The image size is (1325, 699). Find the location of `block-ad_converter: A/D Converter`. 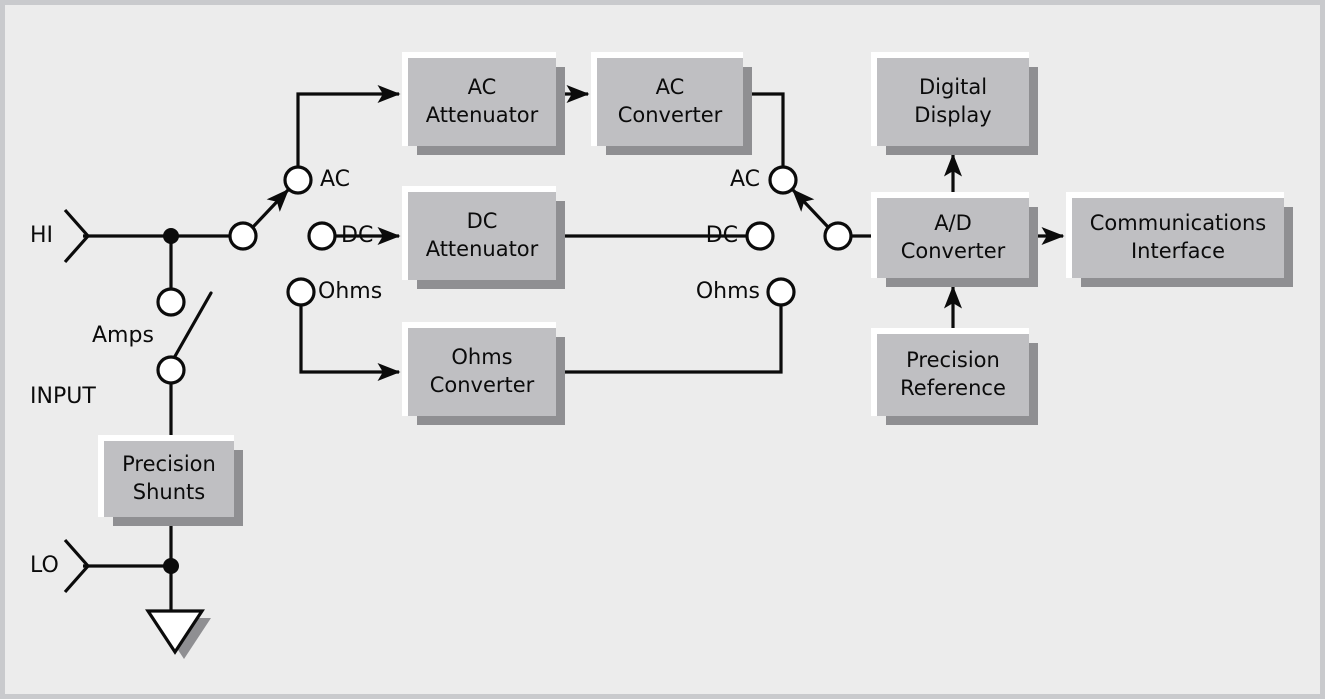

block-ad_converter: A/D Converter is located at coordinates (954, 239).